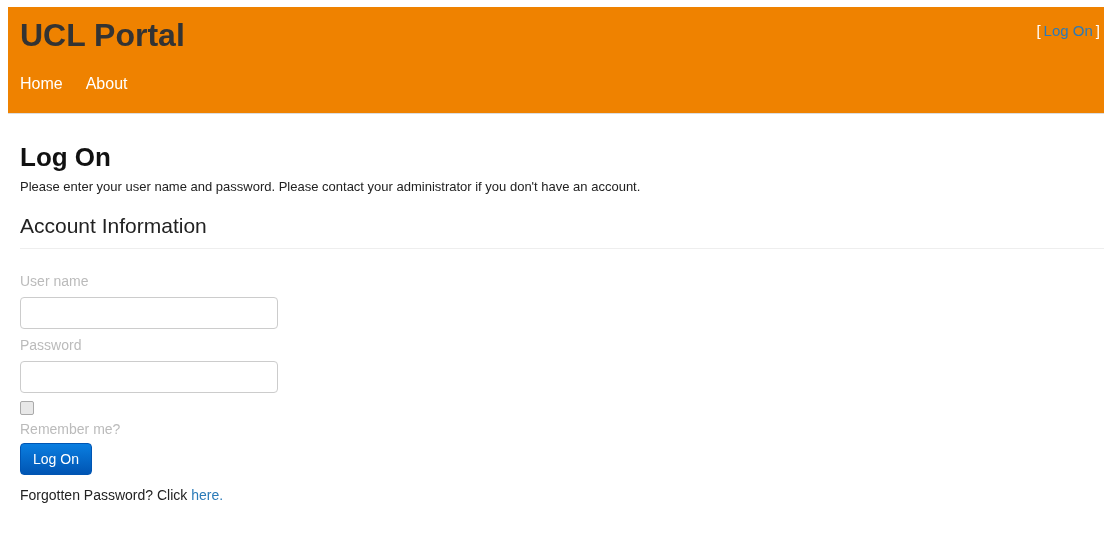 This screenshot has width=1104, height=536. I want to click on section-heading: Account Information, so click(114, 226).